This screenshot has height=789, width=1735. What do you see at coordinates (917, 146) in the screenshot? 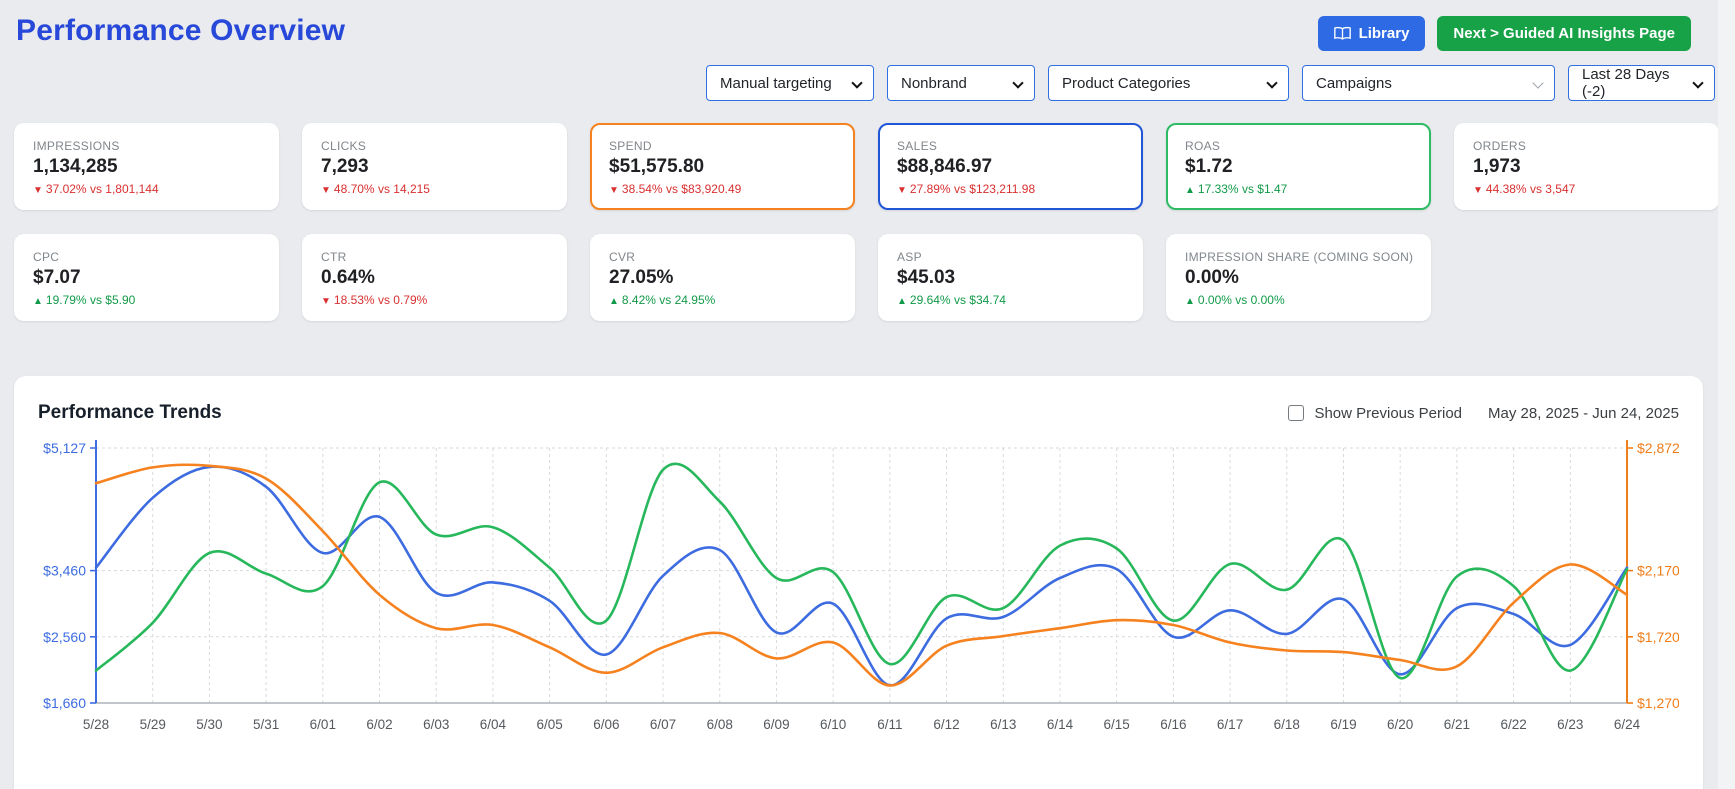
I see `kpi-label: SALES` at bounding box center [917, 146].